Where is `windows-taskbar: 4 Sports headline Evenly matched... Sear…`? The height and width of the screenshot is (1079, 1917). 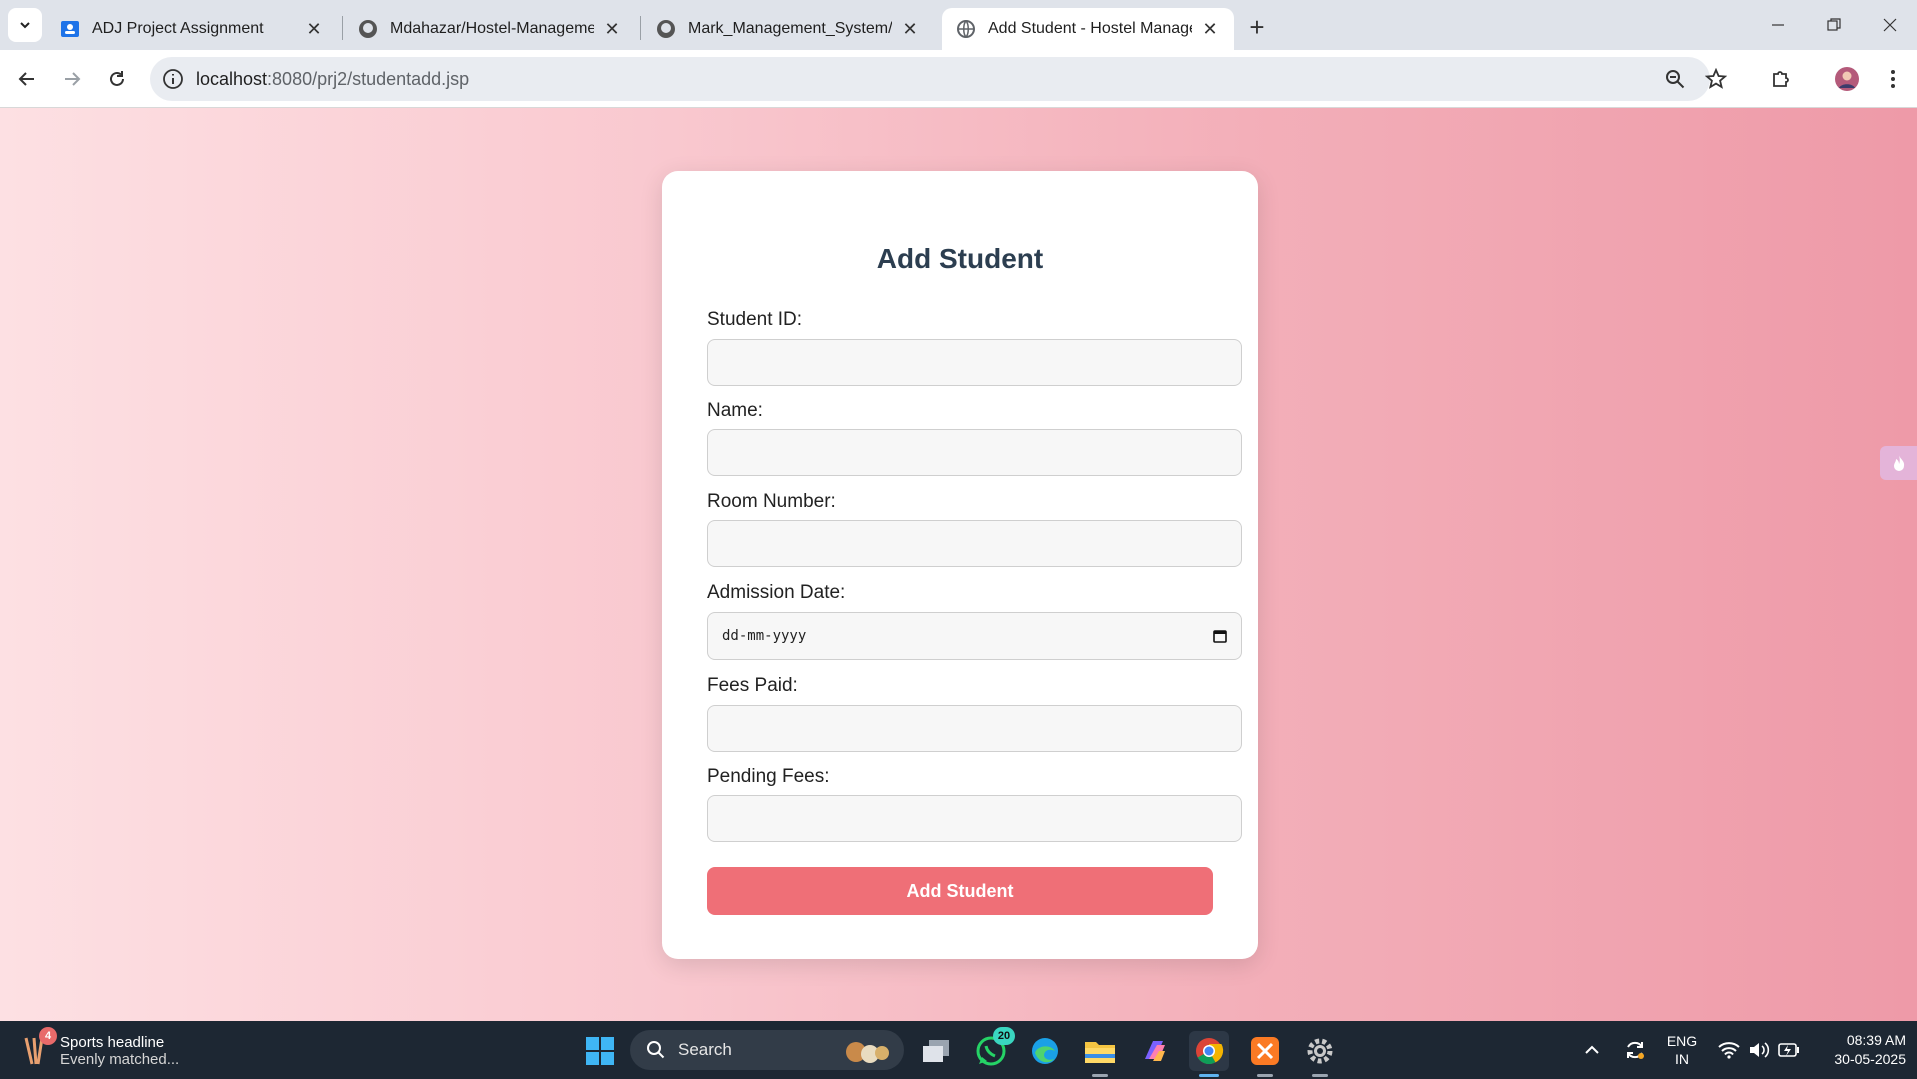 windows-taskbar: 4 Sports headline Evenly matched... Sear… is located at coordinates (958, 1050).